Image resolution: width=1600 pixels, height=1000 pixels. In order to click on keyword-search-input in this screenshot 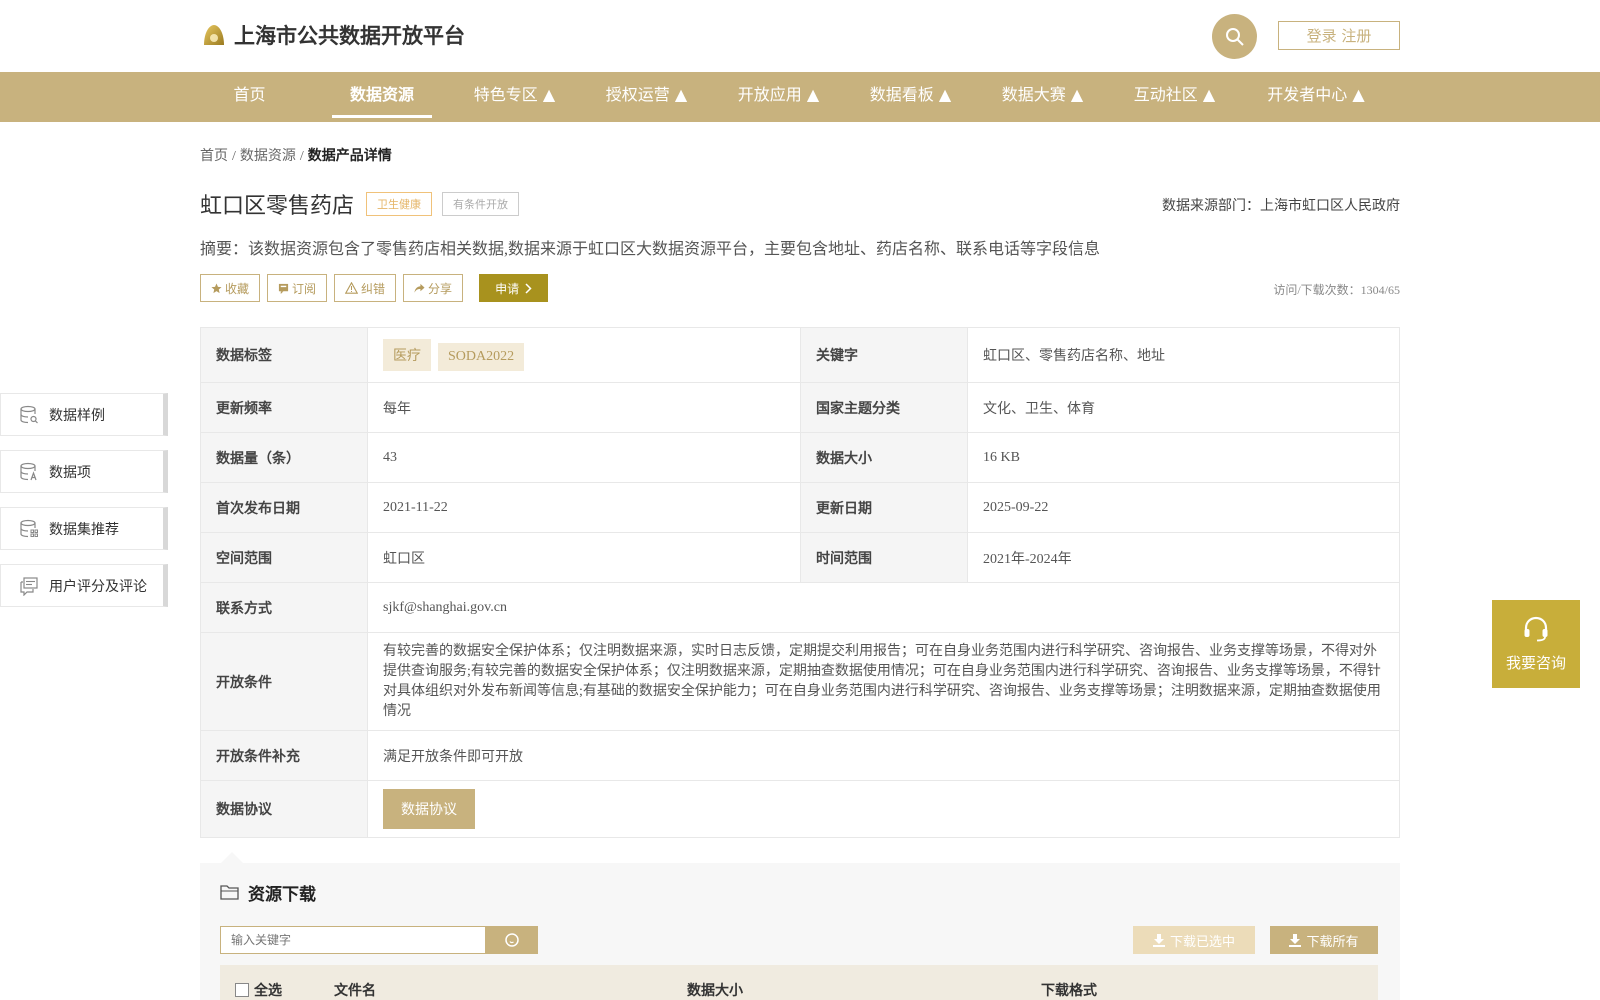, I will do `click(353, 940)`.